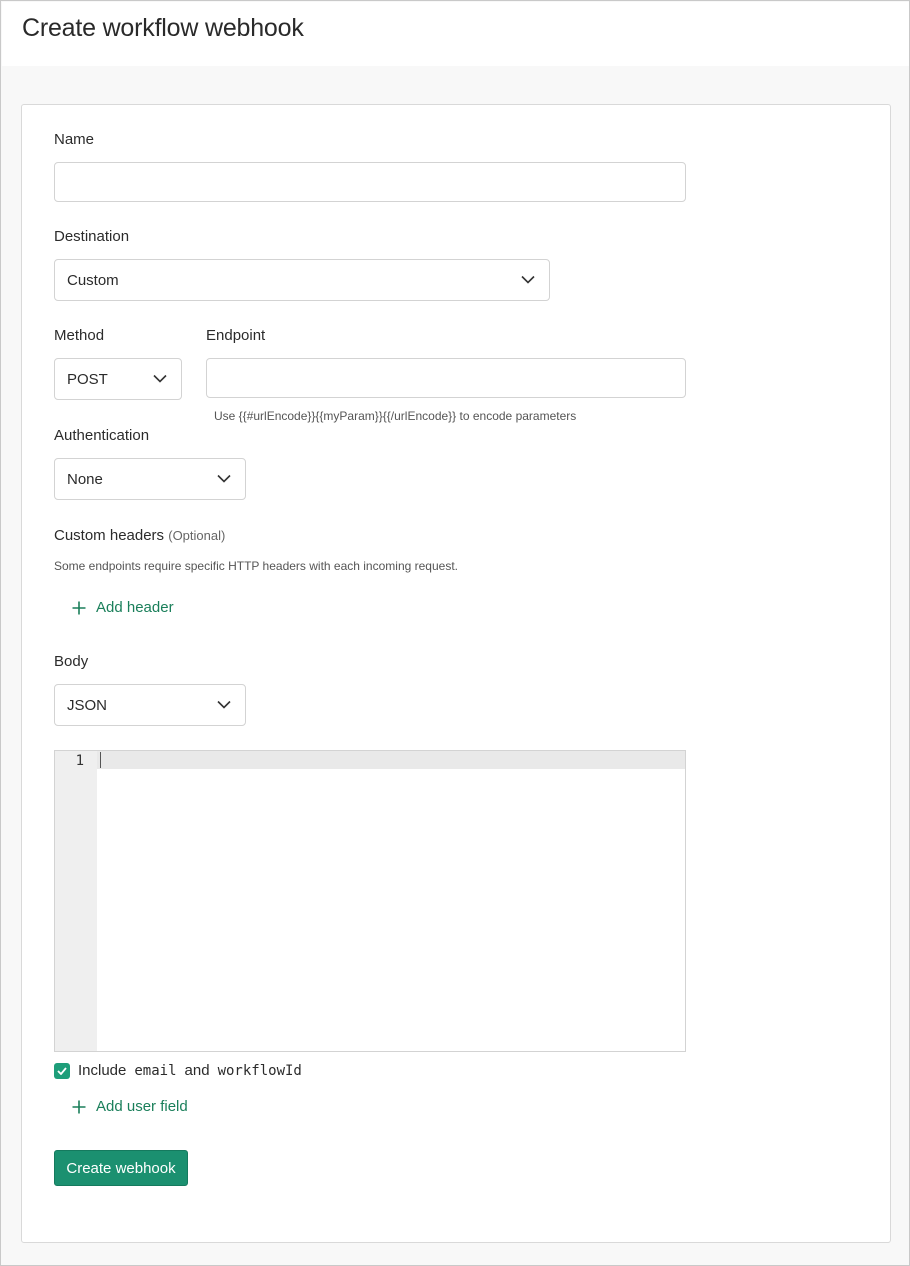  I want to click on endpoint-label: Endpoint, so click(236, 335).